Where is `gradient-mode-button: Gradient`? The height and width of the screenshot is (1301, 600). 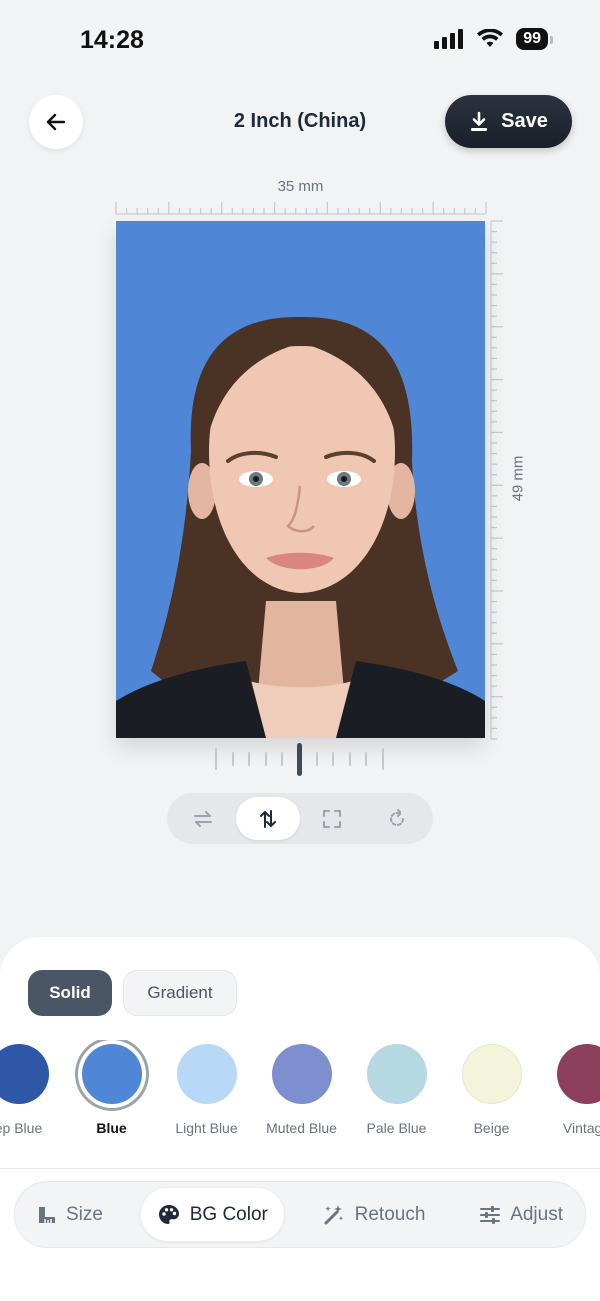 gradient-mode-button: Gradient is located at coordinates (180, 993).